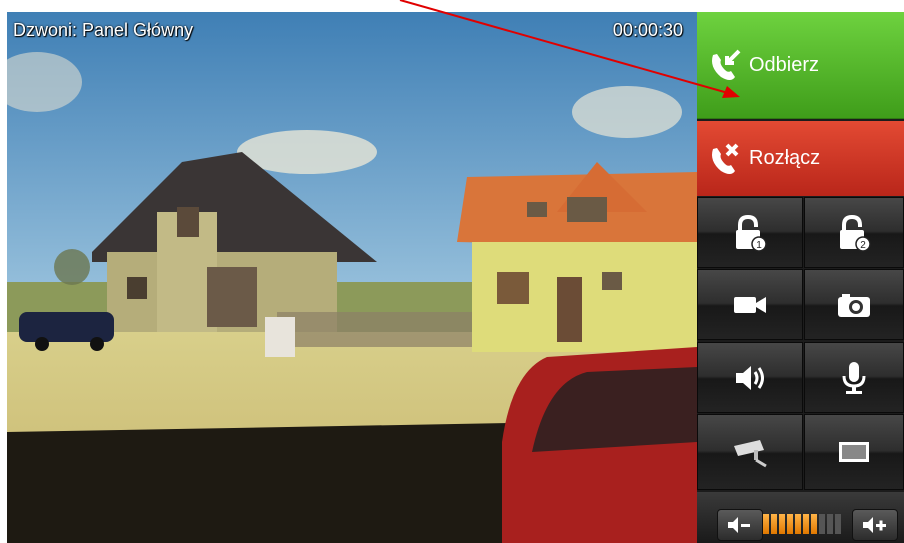 The image size is (904, 543). I want to click on call-timer: 00:00:30, so click(647, 30).